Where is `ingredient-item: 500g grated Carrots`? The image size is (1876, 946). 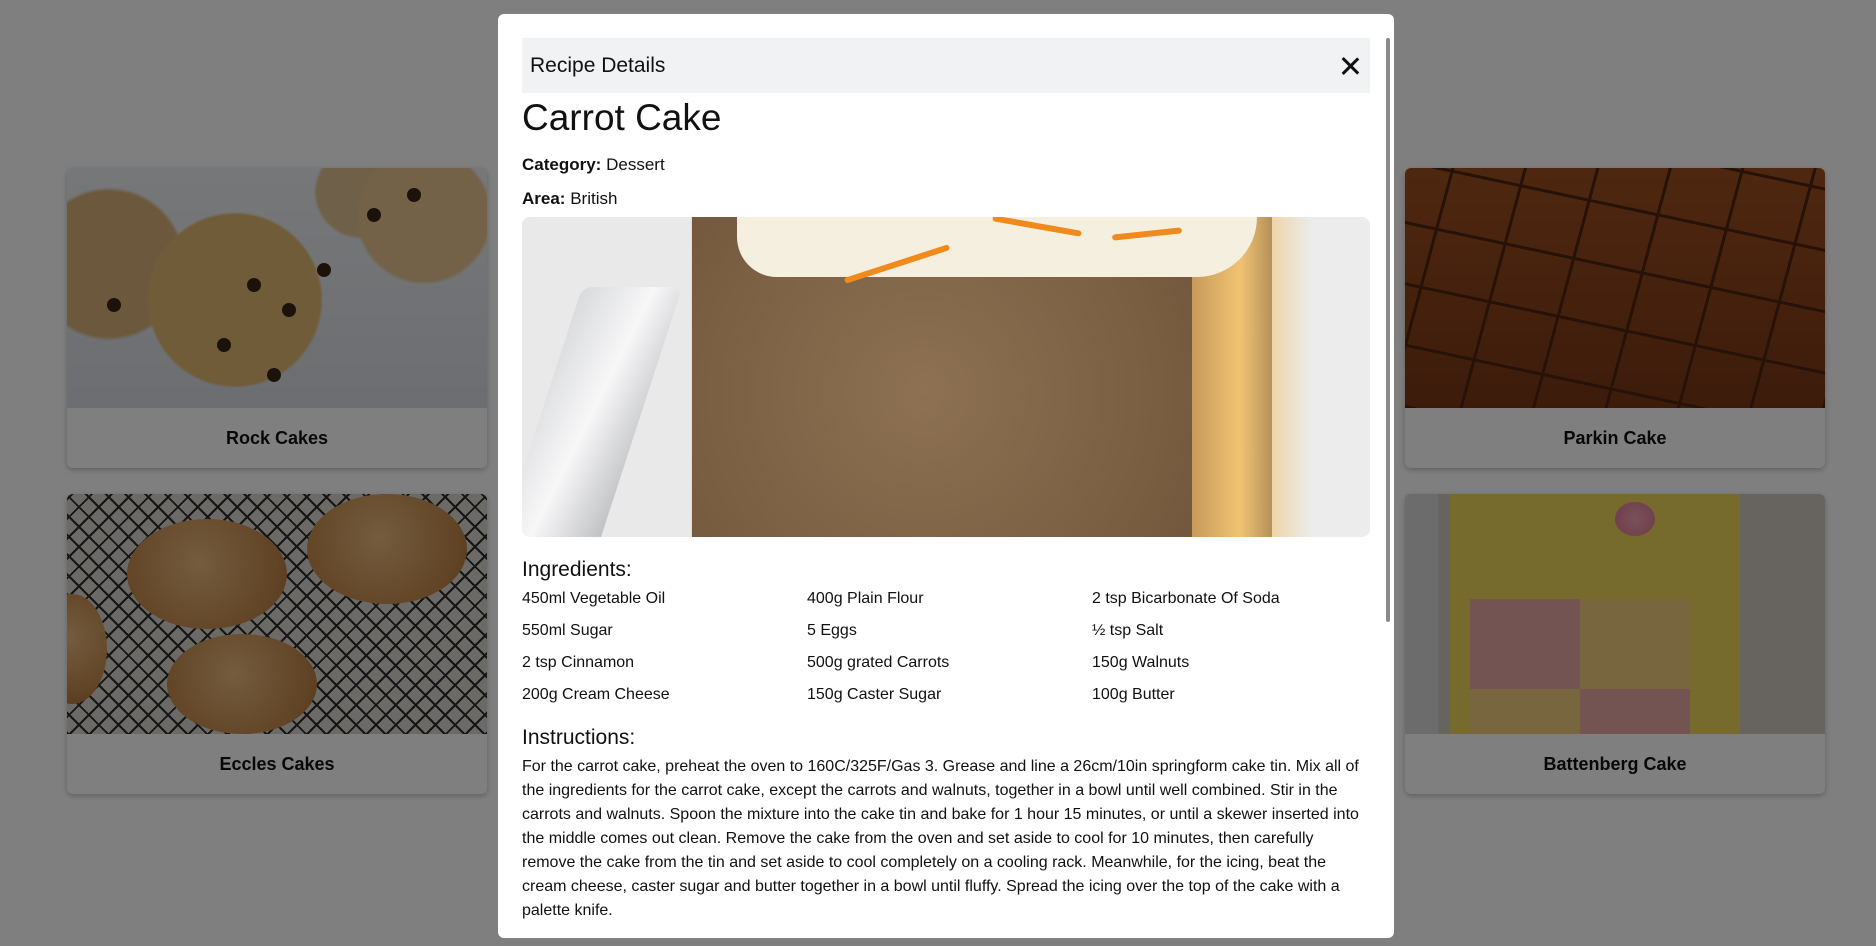
ingredient-item: 500g grated Carrots is located at coordinates (878, 662).